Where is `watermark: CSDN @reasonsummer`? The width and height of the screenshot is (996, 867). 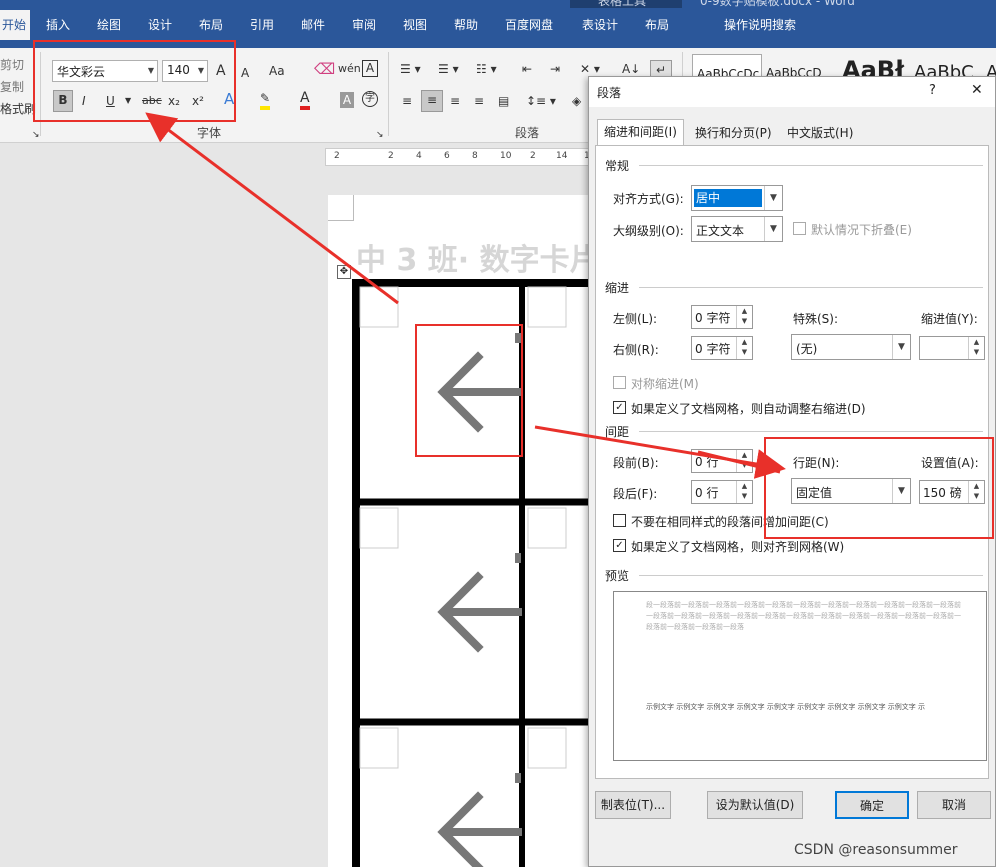
watermark: CSDN @reasonsummer is located at coordinates (876, 850).